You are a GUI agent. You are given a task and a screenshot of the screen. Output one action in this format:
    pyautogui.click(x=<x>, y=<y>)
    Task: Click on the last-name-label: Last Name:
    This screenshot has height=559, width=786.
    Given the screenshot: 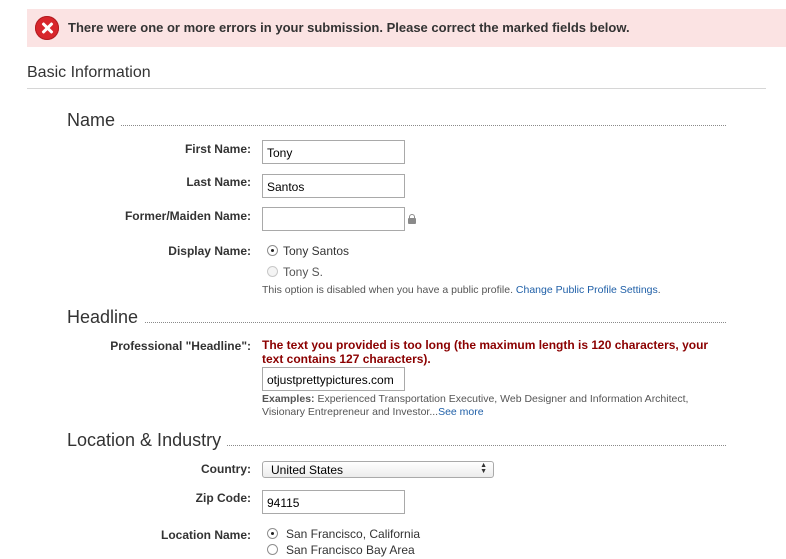 What is the action you would take?
    pyautogui.click(x=218, y=182)
    